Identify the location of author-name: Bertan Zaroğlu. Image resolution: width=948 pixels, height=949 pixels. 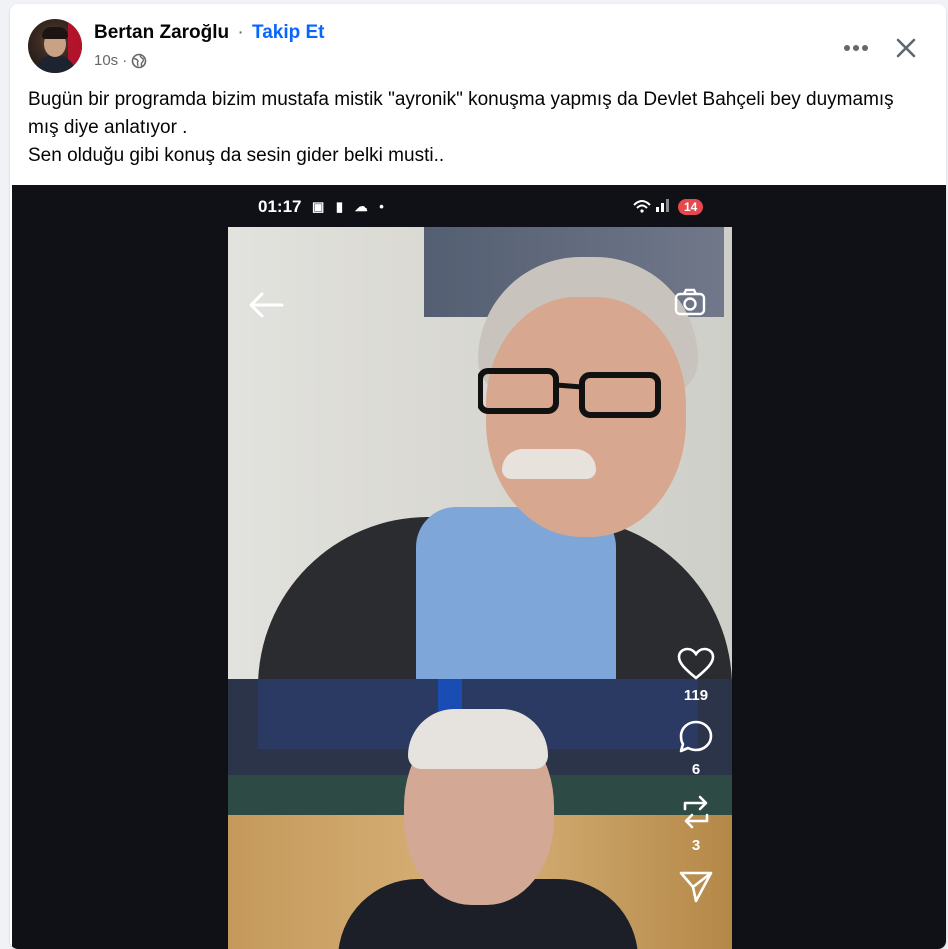
(161, 32).